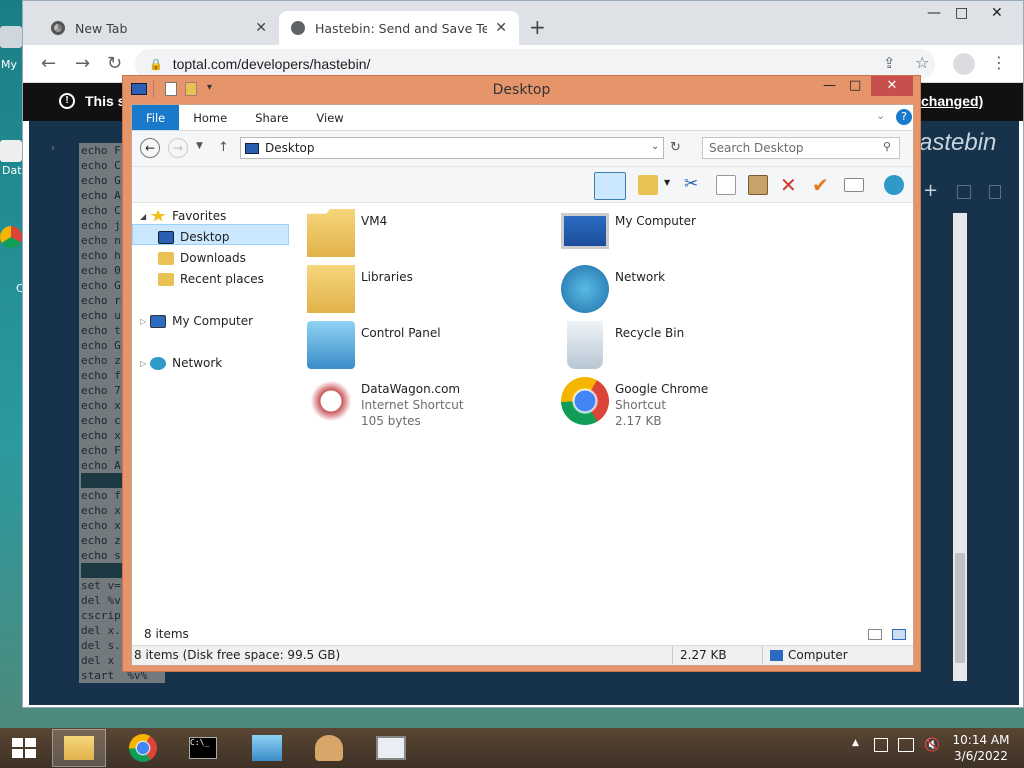 This screenshot has width=1024, height=768. I want to click on nav-label: Network, so click(197, 363).